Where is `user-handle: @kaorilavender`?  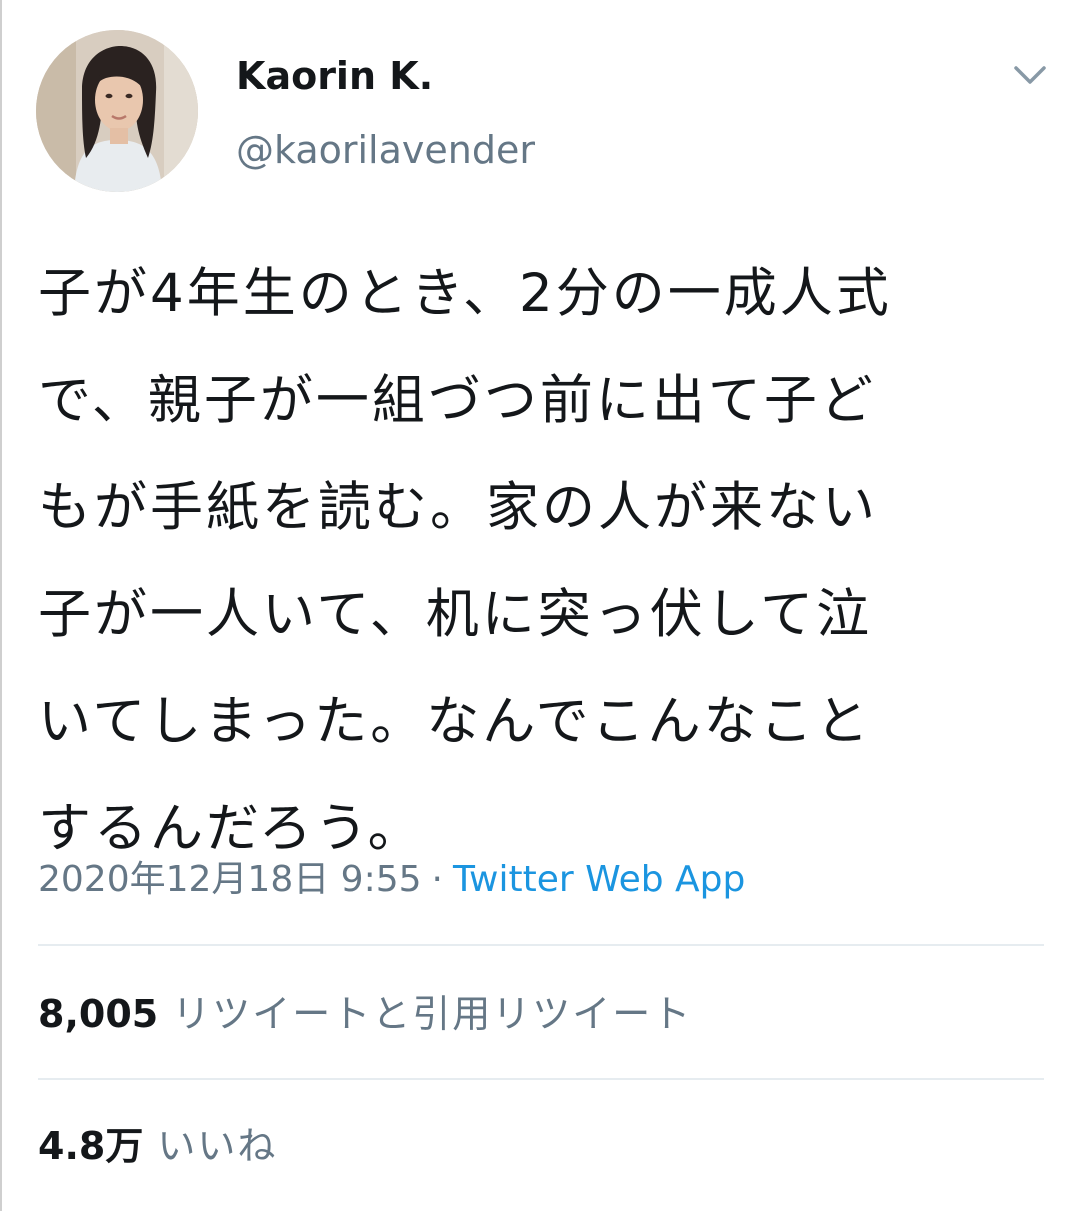
user-handle: @kaorilavender is located at coordinates (385, 150).